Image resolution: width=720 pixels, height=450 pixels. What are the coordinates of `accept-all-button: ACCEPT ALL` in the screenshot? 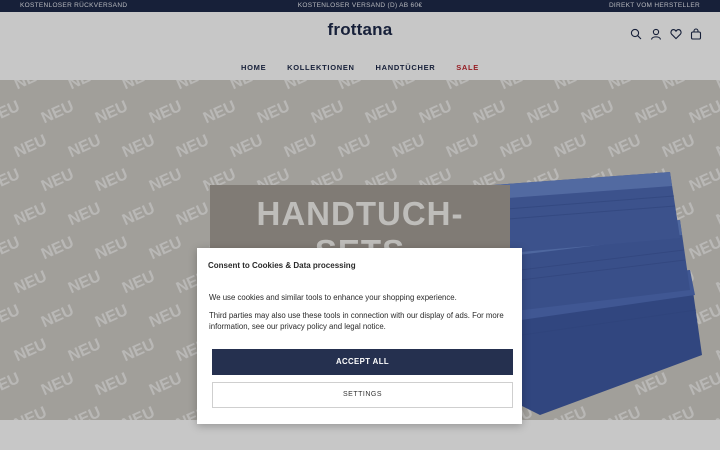 It's located at (362, 362).